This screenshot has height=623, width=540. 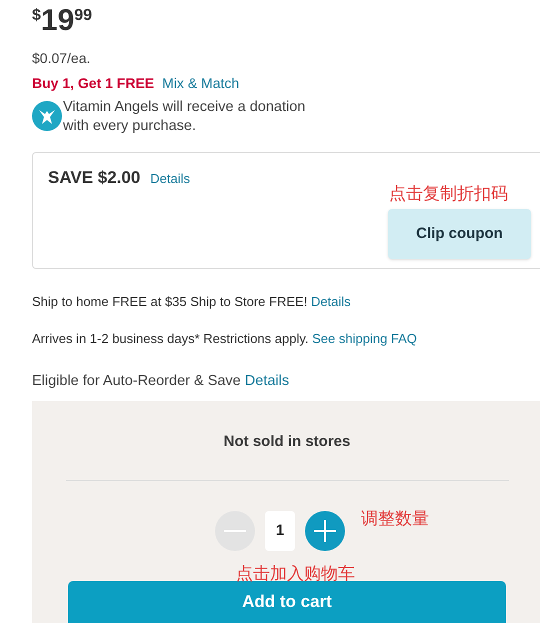 I want to click on add-to-cart-button: Add to cart, so click(x=287, y=602).